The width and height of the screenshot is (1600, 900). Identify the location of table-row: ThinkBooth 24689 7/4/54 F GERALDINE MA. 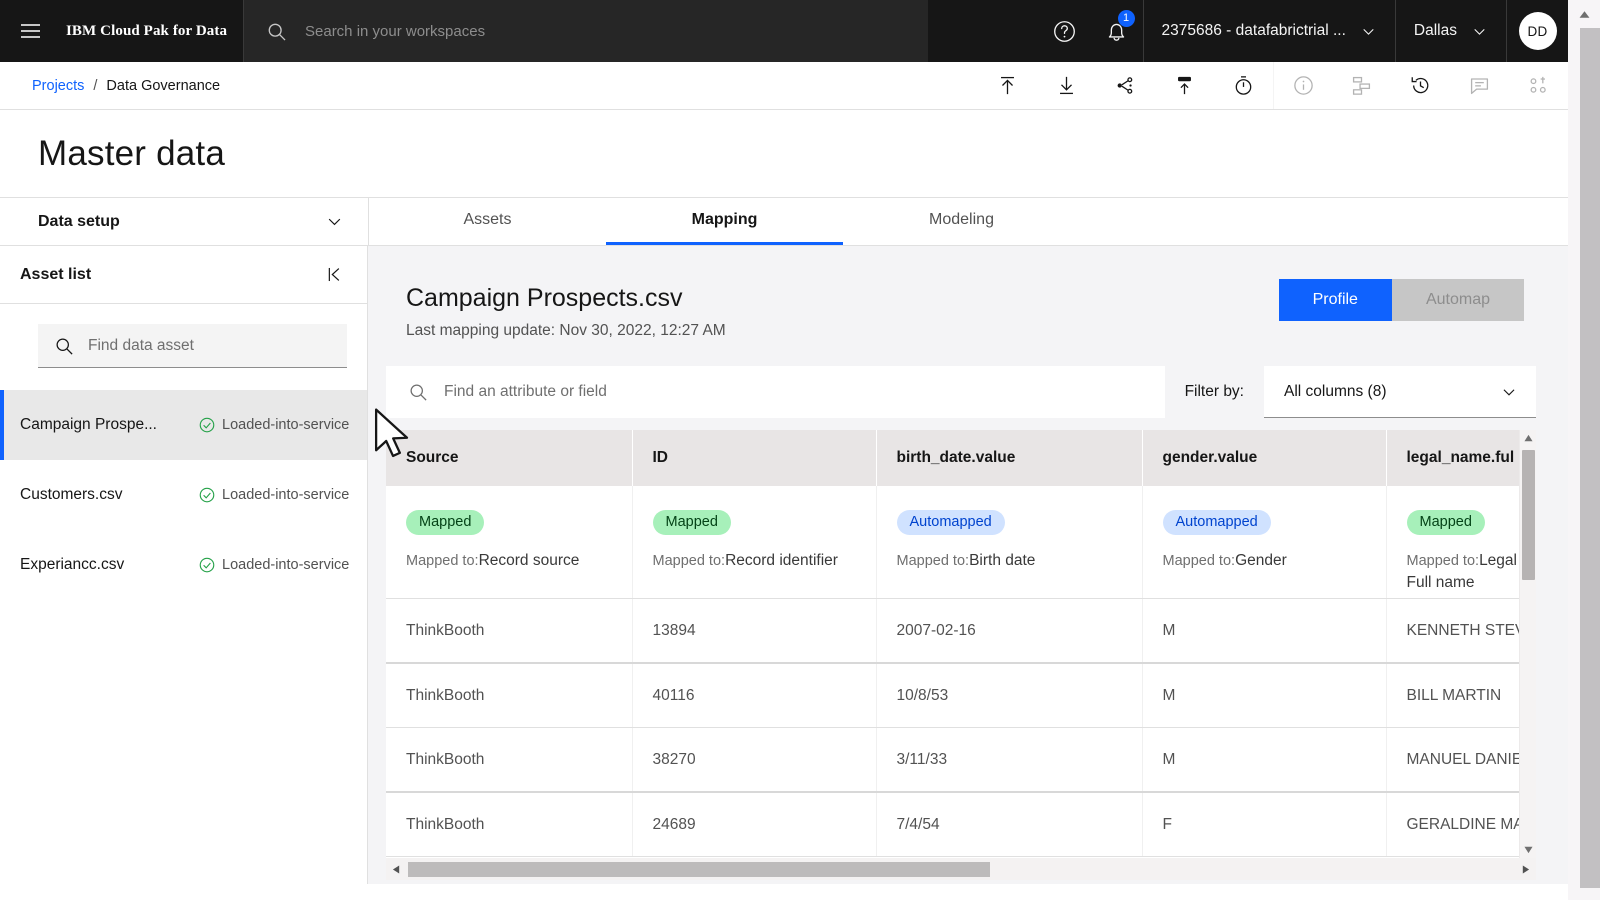
(957, 824).